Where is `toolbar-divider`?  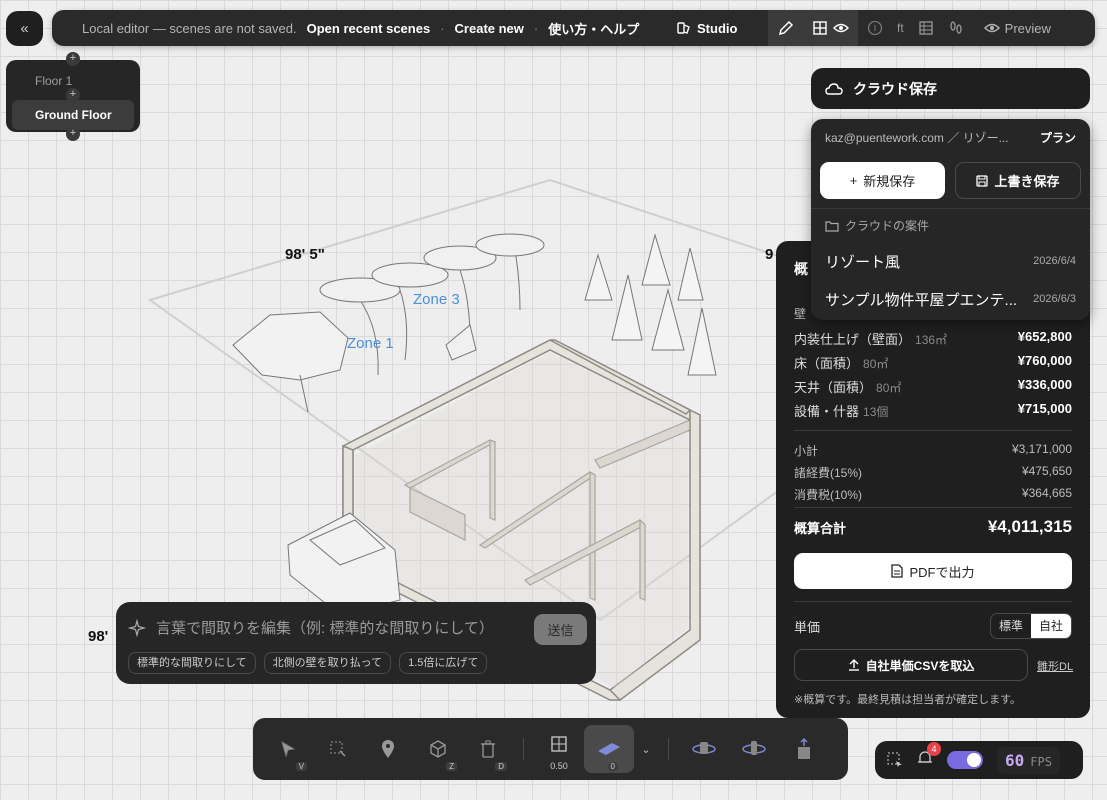 toolbar-divider is located at coordinates (523, 749).